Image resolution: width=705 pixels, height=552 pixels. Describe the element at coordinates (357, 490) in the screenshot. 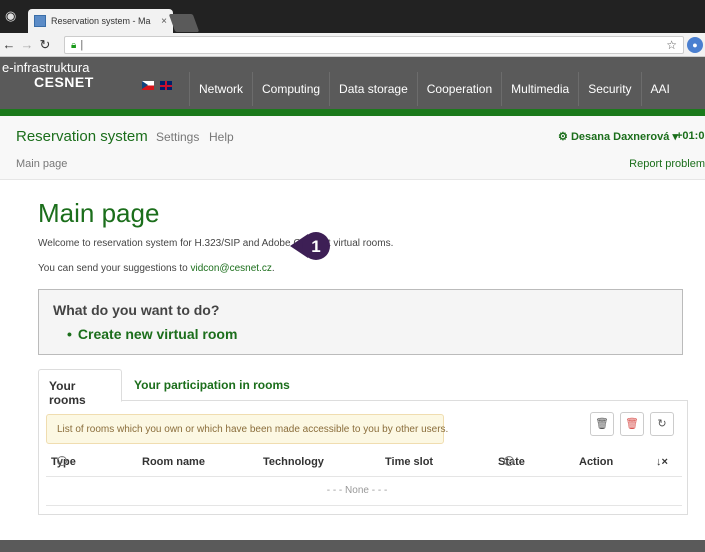

I see `empty-rooms-text: - - - None - - -` at that location.